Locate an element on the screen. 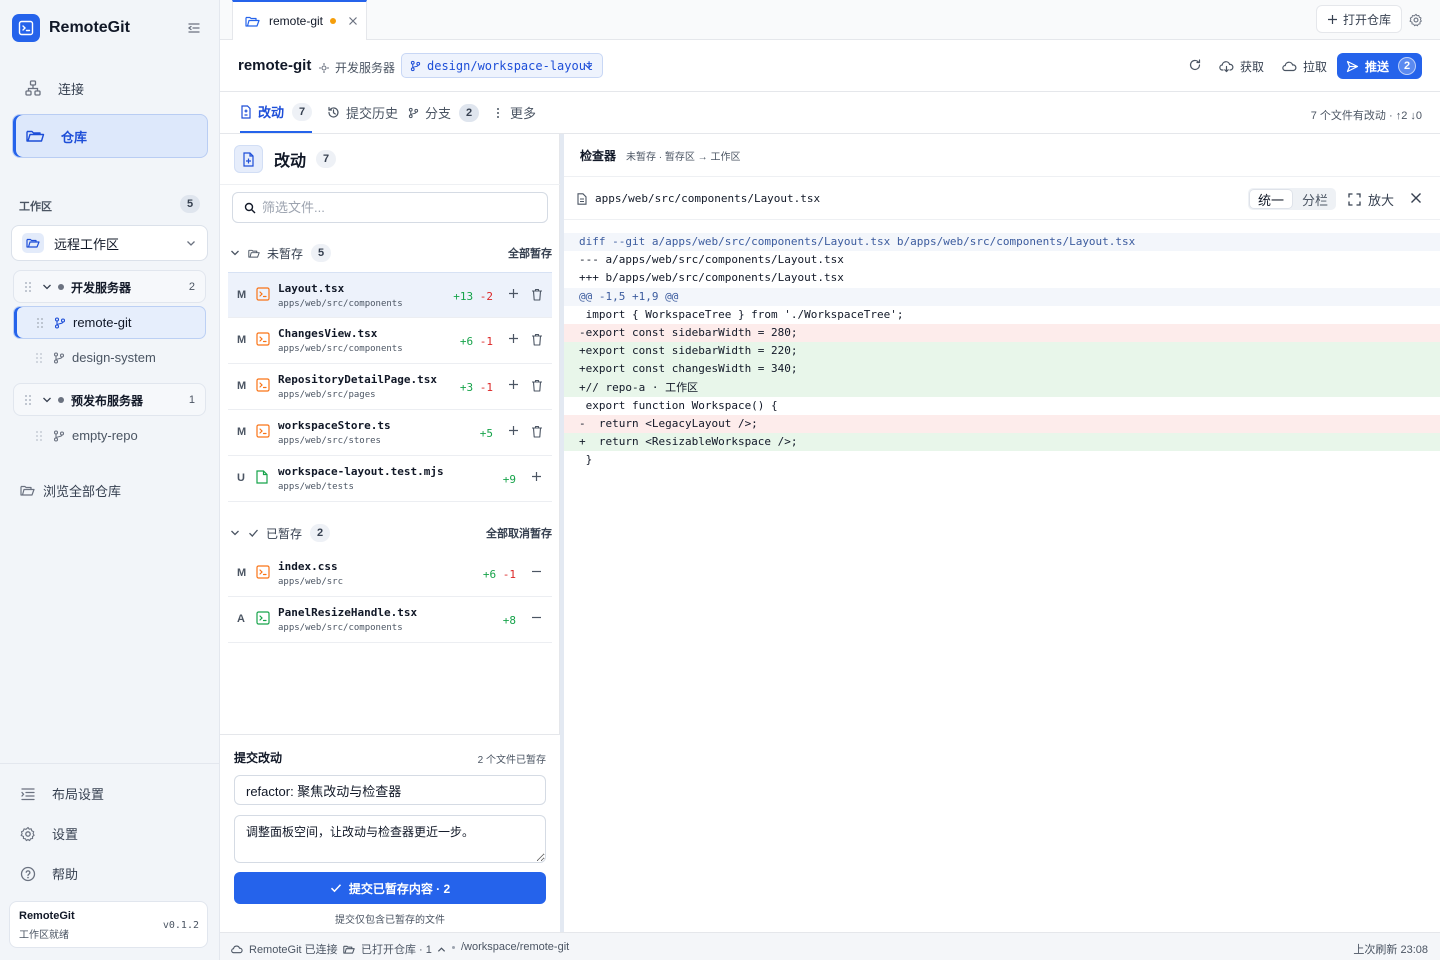  file-row: MworkspaceStore.ts apps/web/src/stores +5 is located at coordinates (390, 433).